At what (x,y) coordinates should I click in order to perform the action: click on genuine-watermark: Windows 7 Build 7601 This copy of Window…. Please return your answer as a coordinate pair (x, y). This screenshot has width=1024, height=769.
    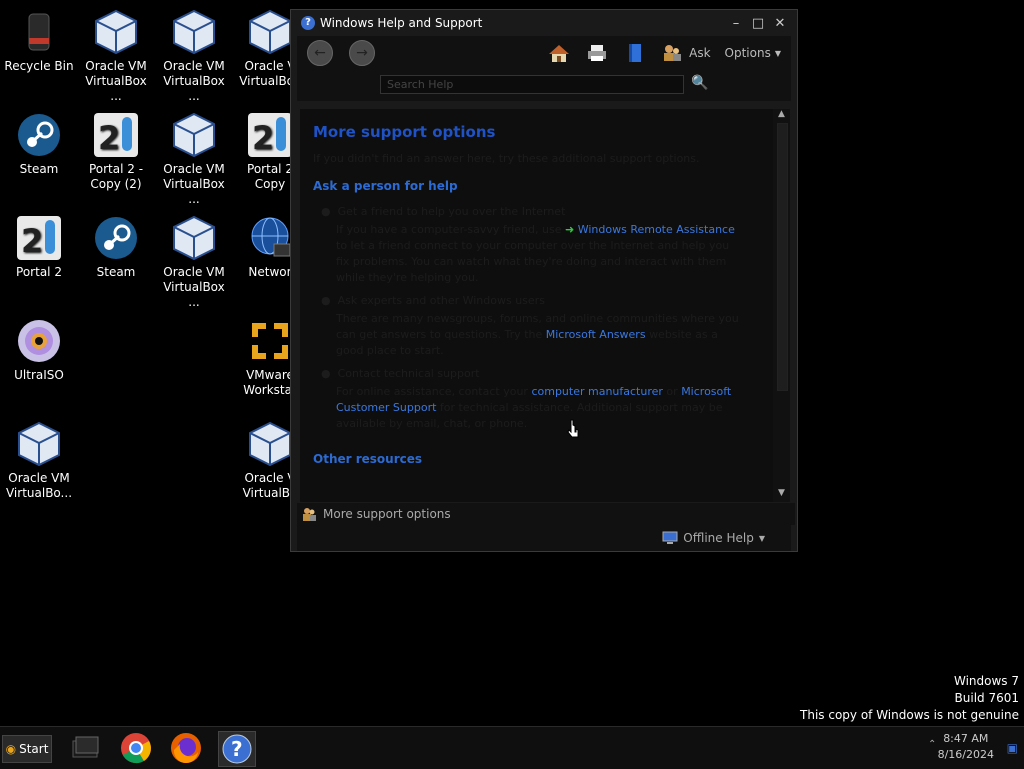
    Looking at the image, I should click on (909, 698).